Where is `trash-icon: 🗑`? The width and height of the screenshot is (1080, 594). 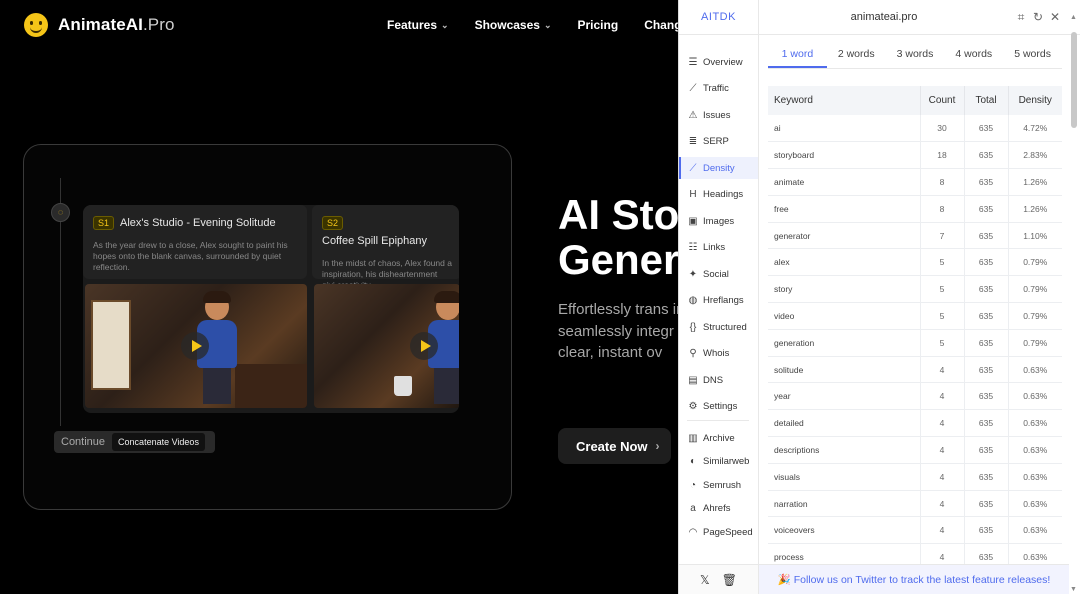
trash-icon: 🗑 is located at coordinates (729, 580).